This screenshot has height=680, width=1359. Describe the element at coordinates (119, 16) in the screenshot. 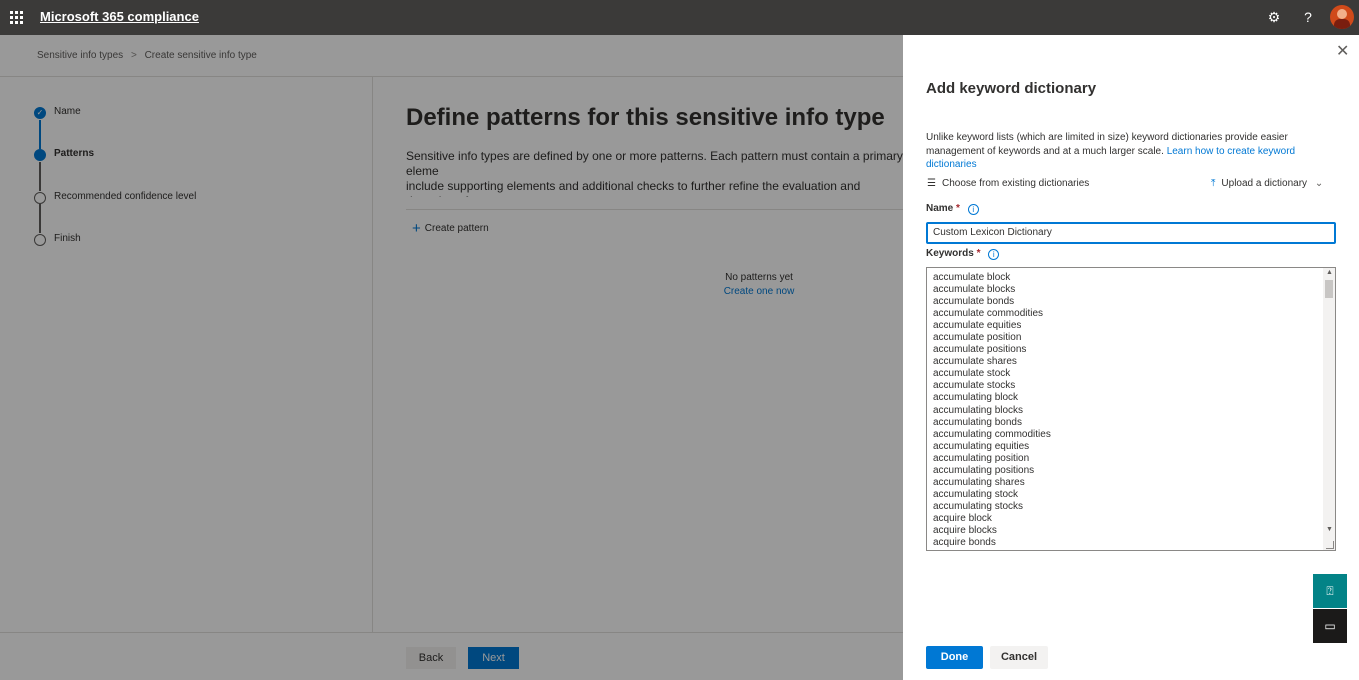

I see `app-title: Microsoft 365 compliance` at that location.